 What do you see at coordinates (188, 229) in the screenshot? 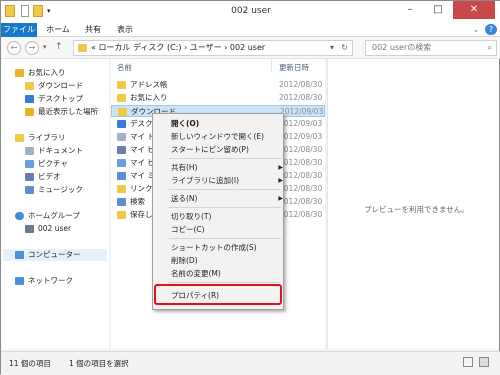
I see `menu-copy: コピー(C)` at bounding box center [188, 229].